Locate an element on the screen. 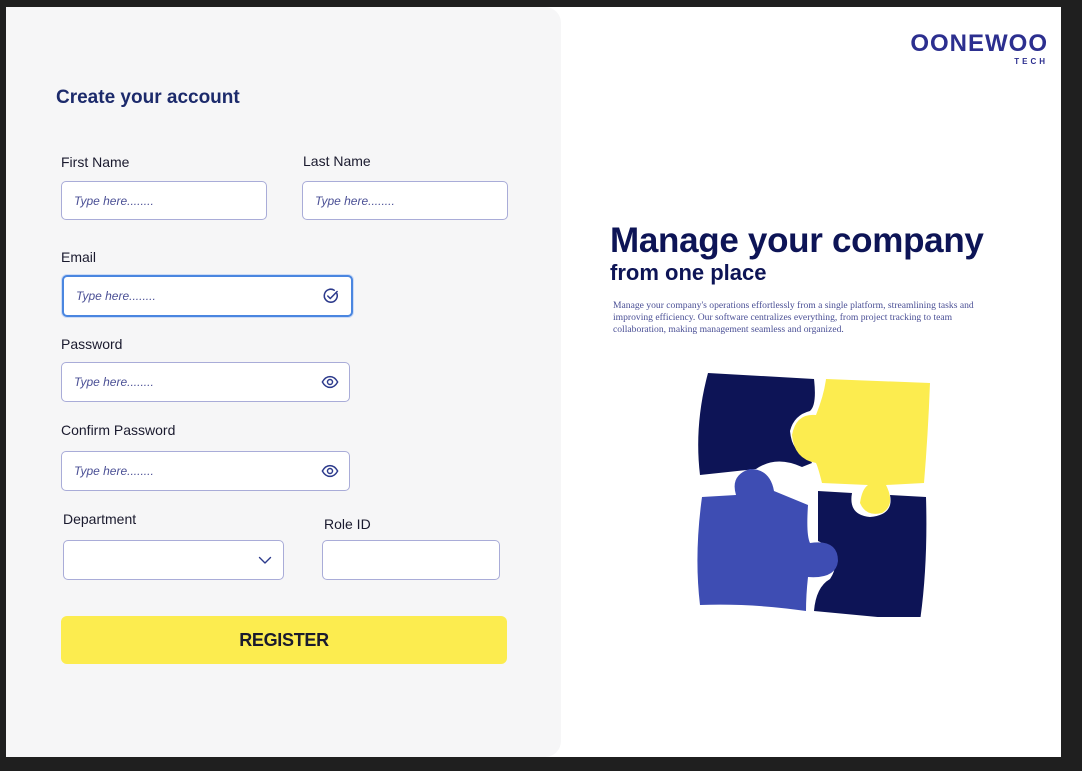  puzzle-piece-bottom-left is located at coordinates (767, 540).